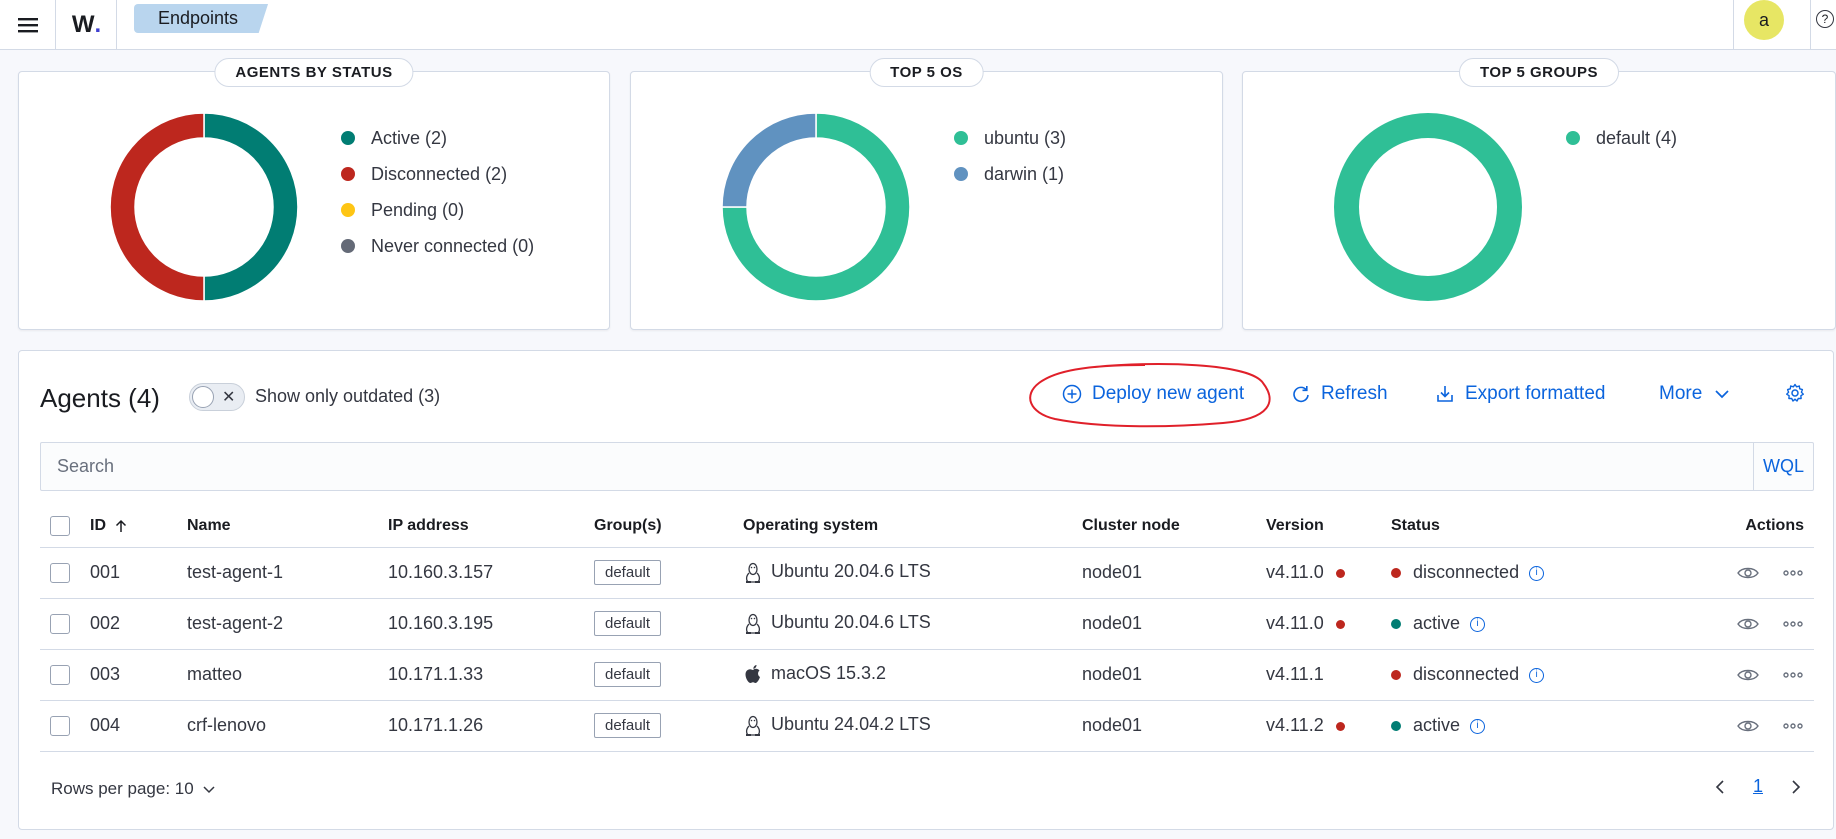  What do you see at coordinates (1758, 786) in the screenshot?
I see `page-number-current: 1` at bounding box center [1758, 786].